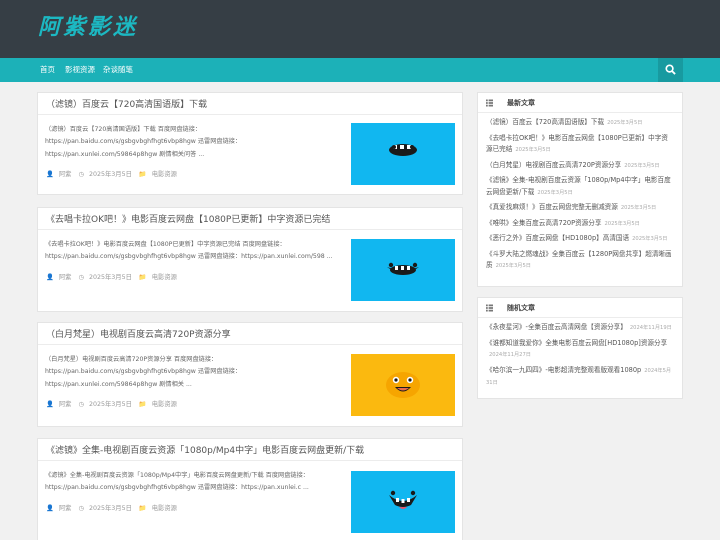 The image size is (720, 540). Describe the element at coordinates (650, 328) in the screenshot. I see `list-item-date: 2024年11月19日` at that location.